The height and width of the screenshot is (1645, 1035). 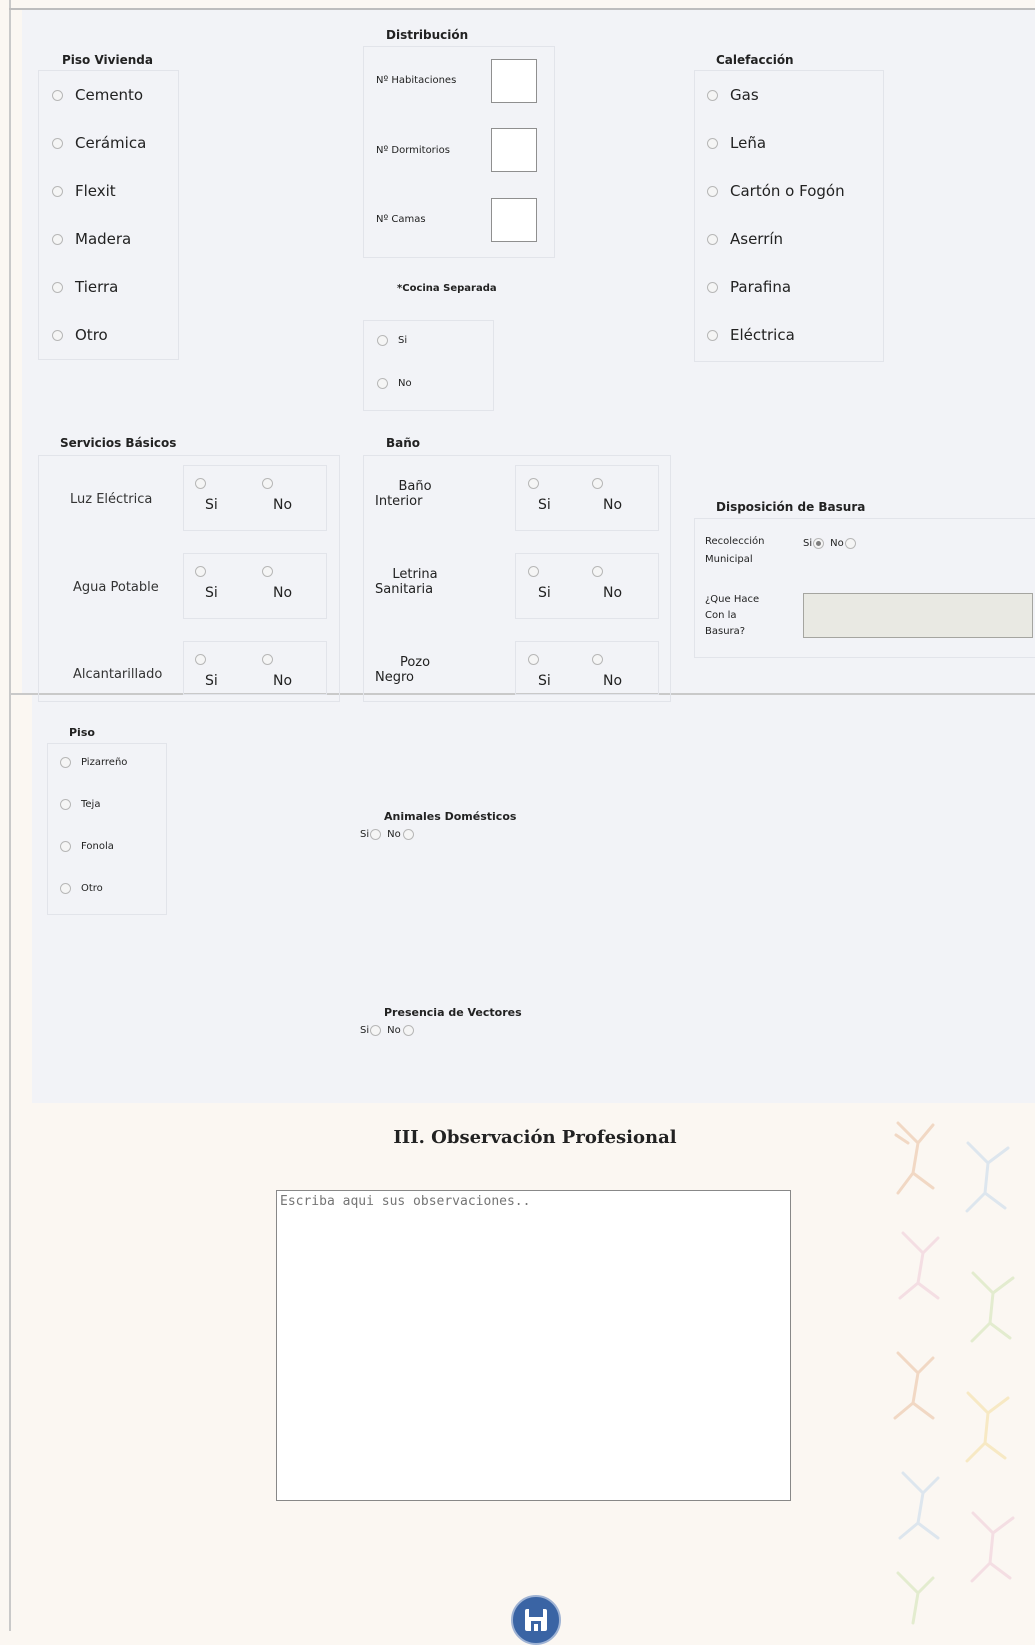 I want to click on bano-title: Baño, so click(x=403, y=443).